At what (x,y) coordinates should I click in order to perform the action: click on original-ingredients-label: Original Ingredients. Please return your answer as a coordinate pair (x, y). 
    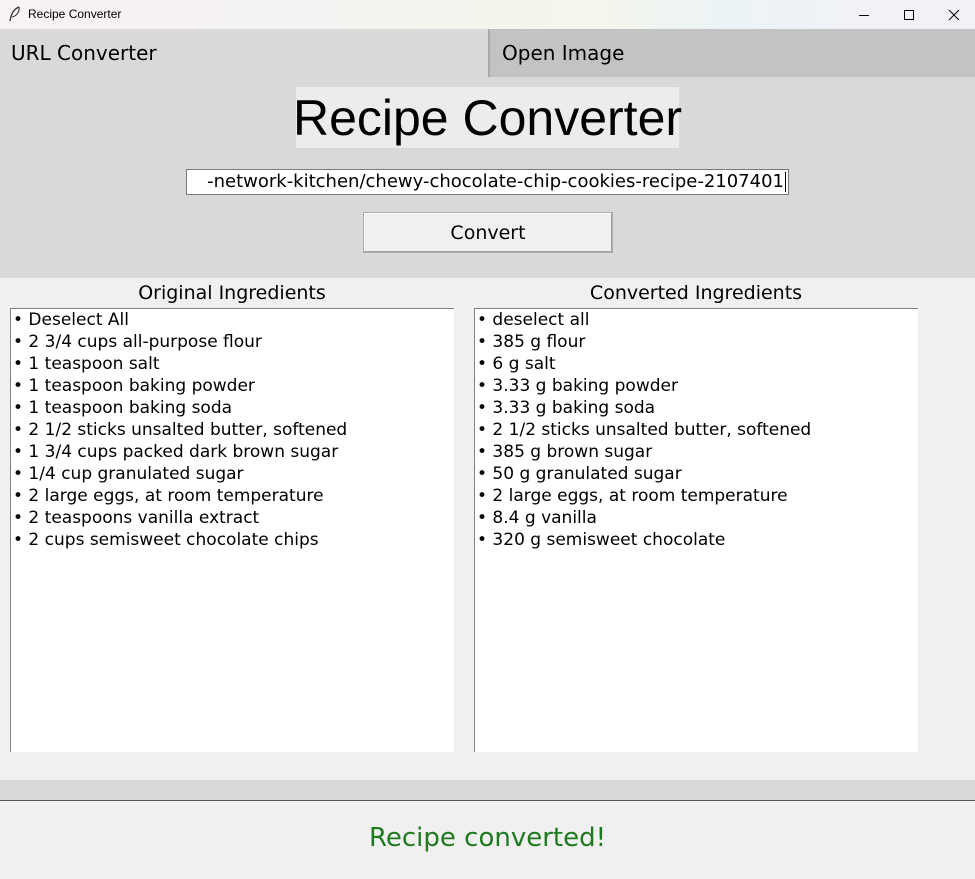
    Looking at the image, I should click on (232, 293).